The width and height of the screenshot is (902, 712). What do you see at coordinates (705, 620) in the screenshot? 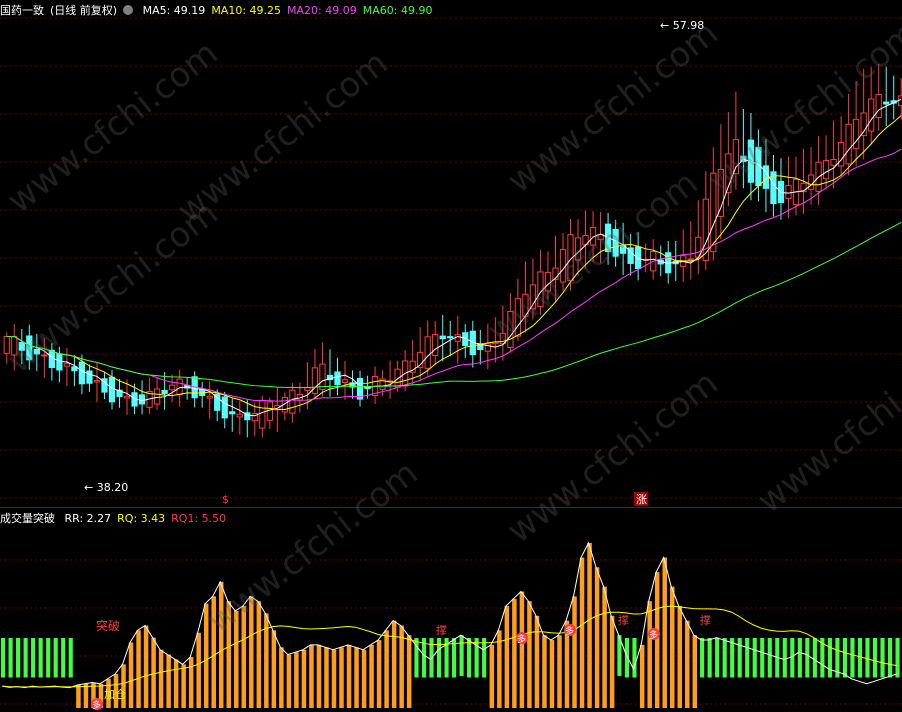
I see `cheng-label: 撑` at bounding box center [705, 620].